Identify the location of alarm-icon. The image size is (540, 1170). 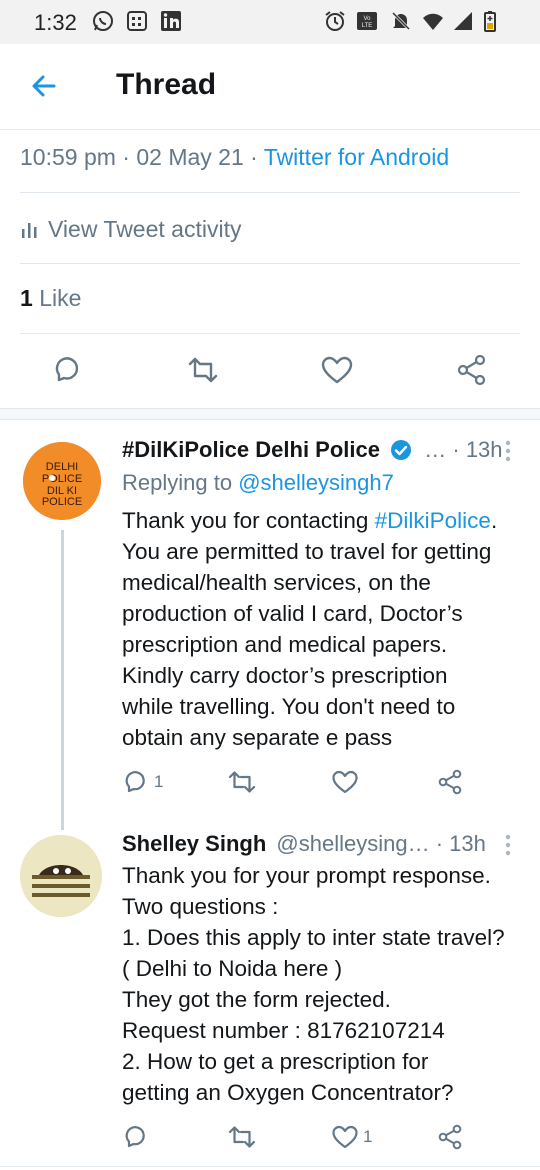
(335, 21).